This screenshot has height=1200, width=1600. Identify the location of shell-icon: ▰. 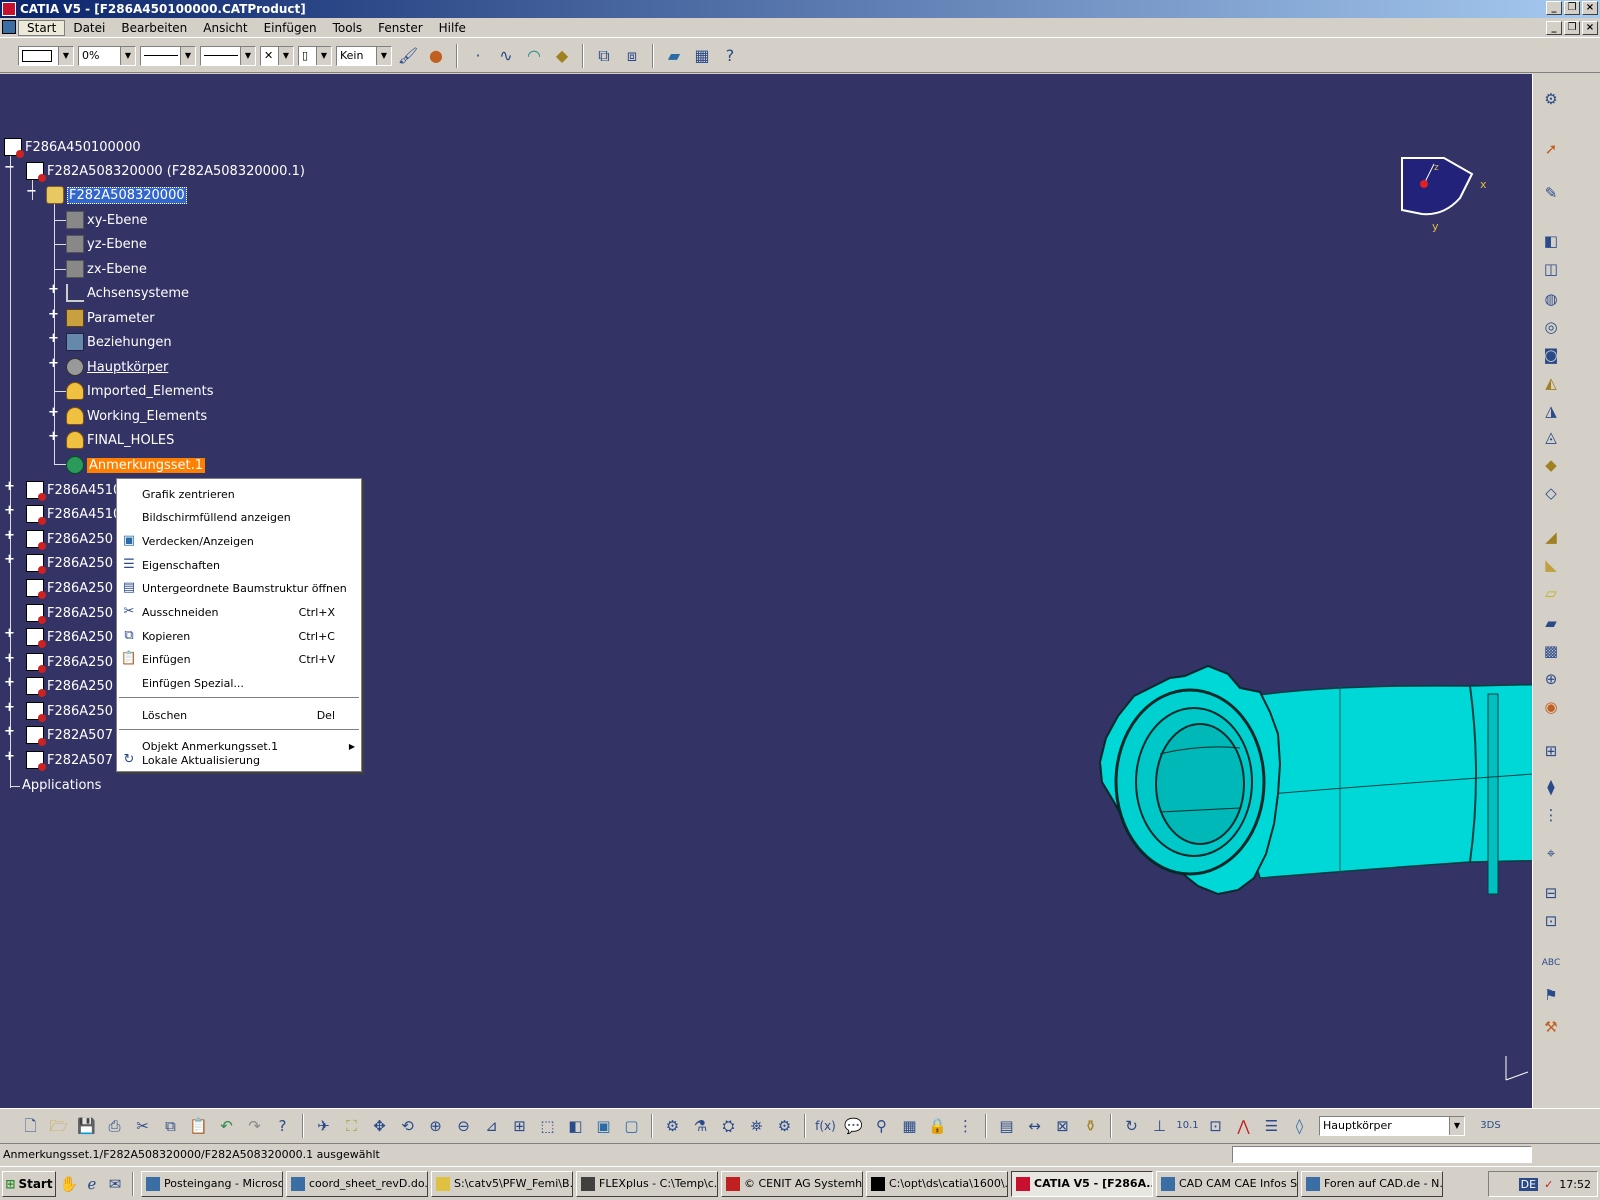
(1551, 623).